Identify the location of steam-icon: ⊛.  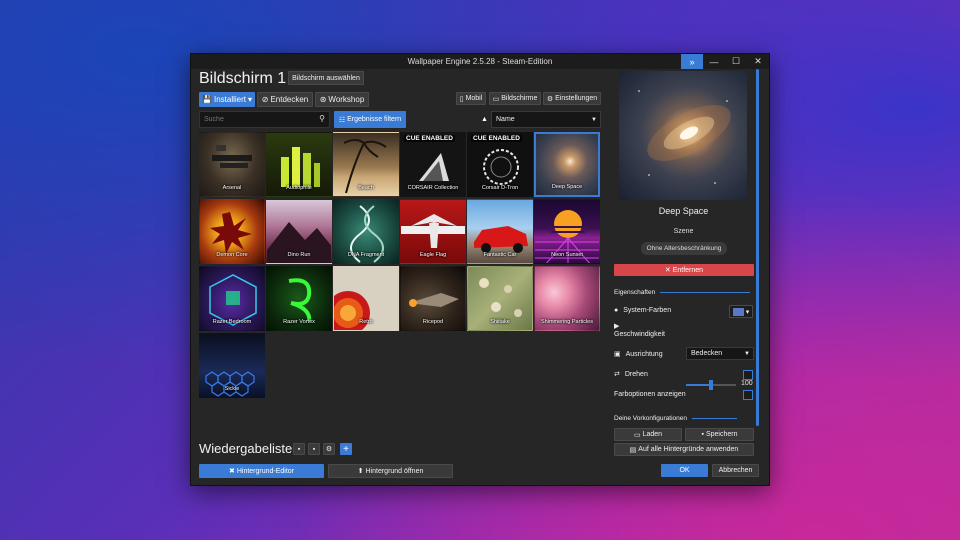
(323, 99).